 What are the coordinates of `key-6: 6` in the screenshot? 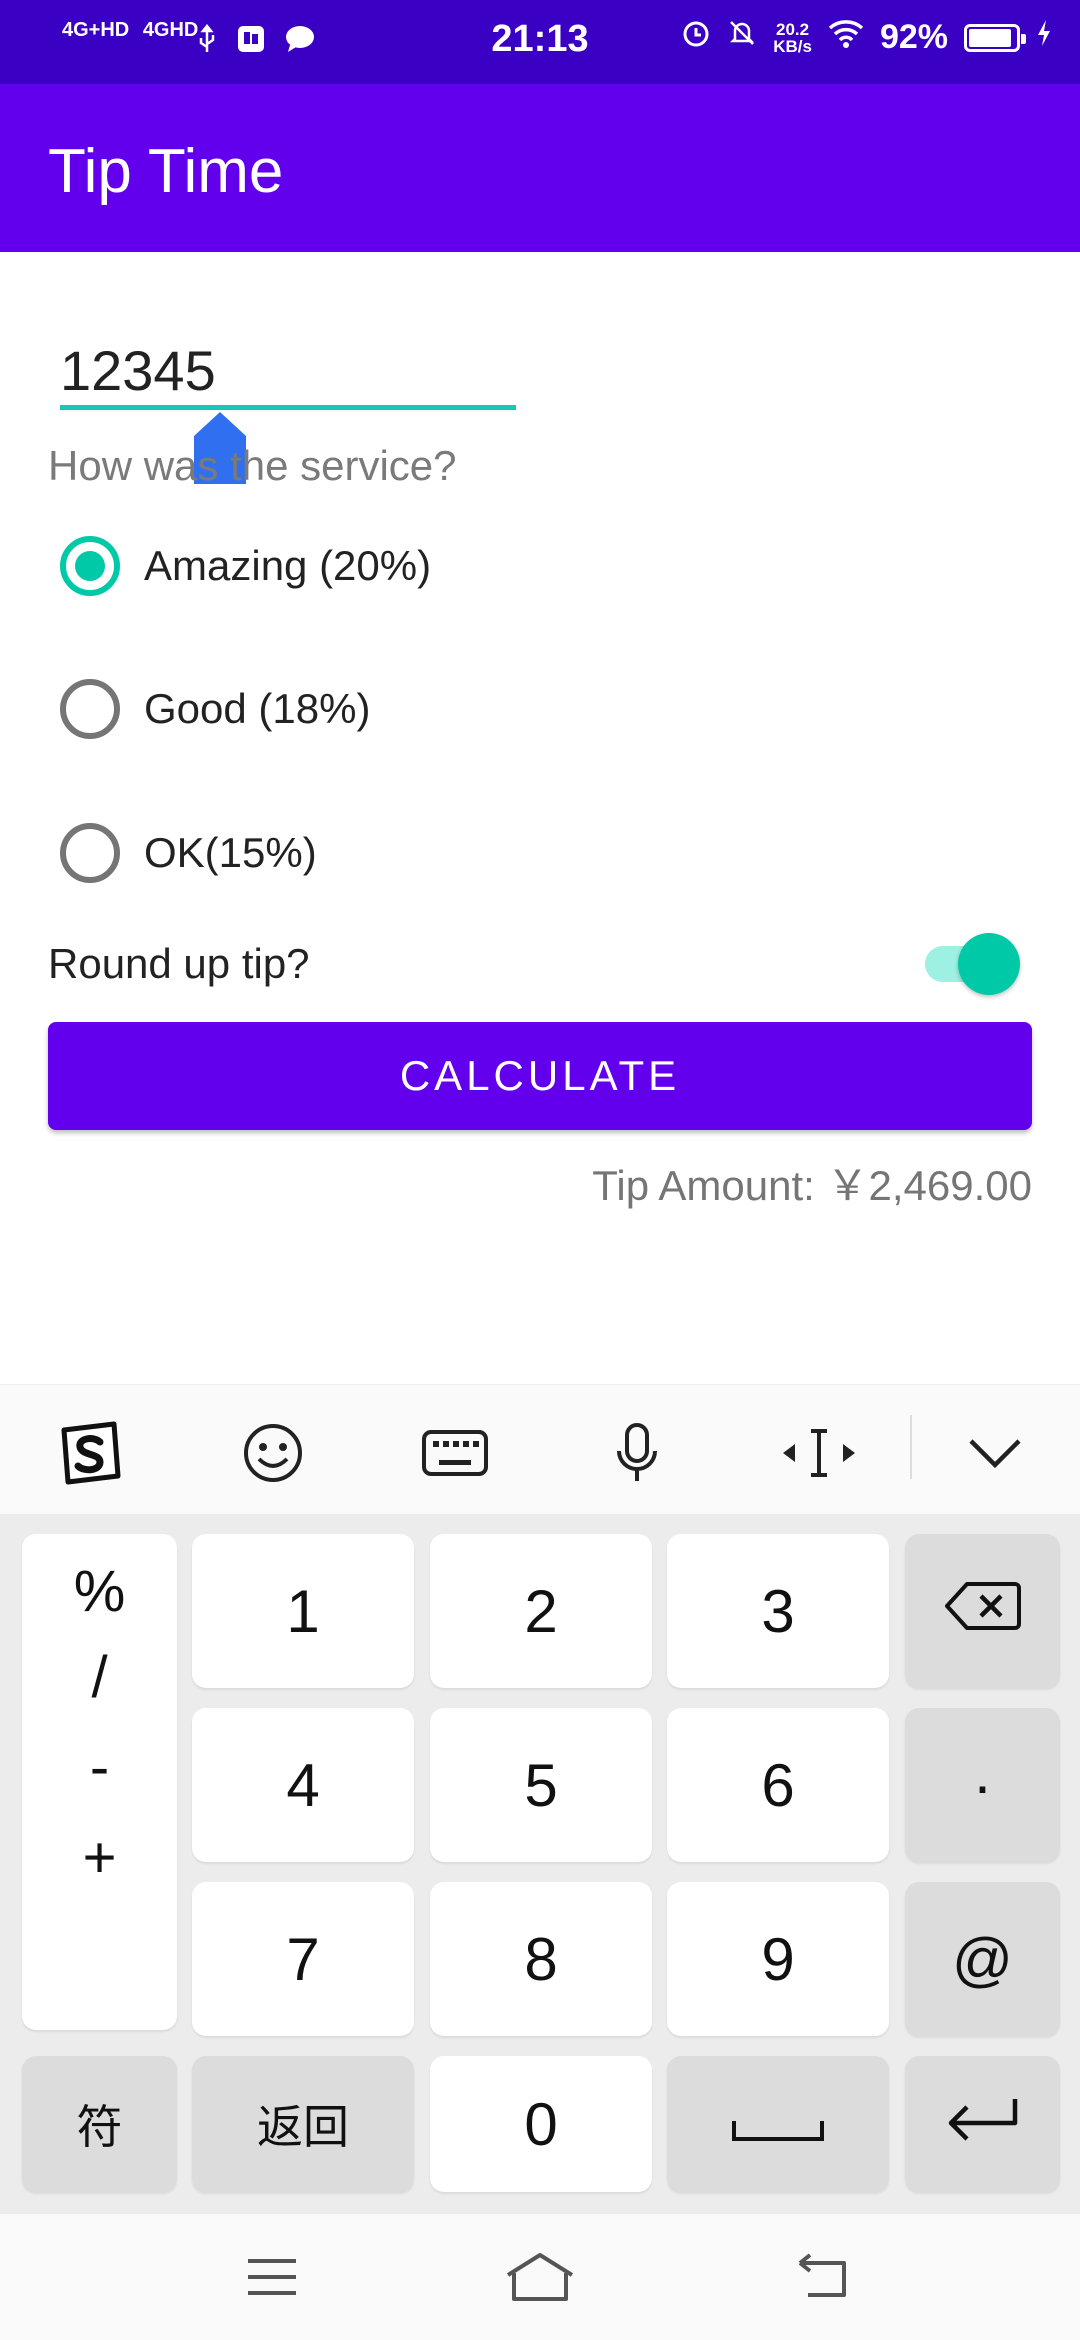 It's located at (778, 1785).